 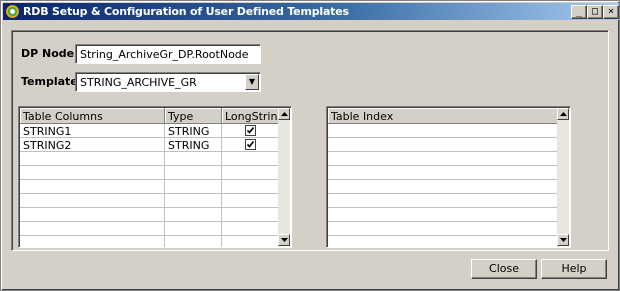 I want to click on close-button: Close, so click(x=504, y=269).